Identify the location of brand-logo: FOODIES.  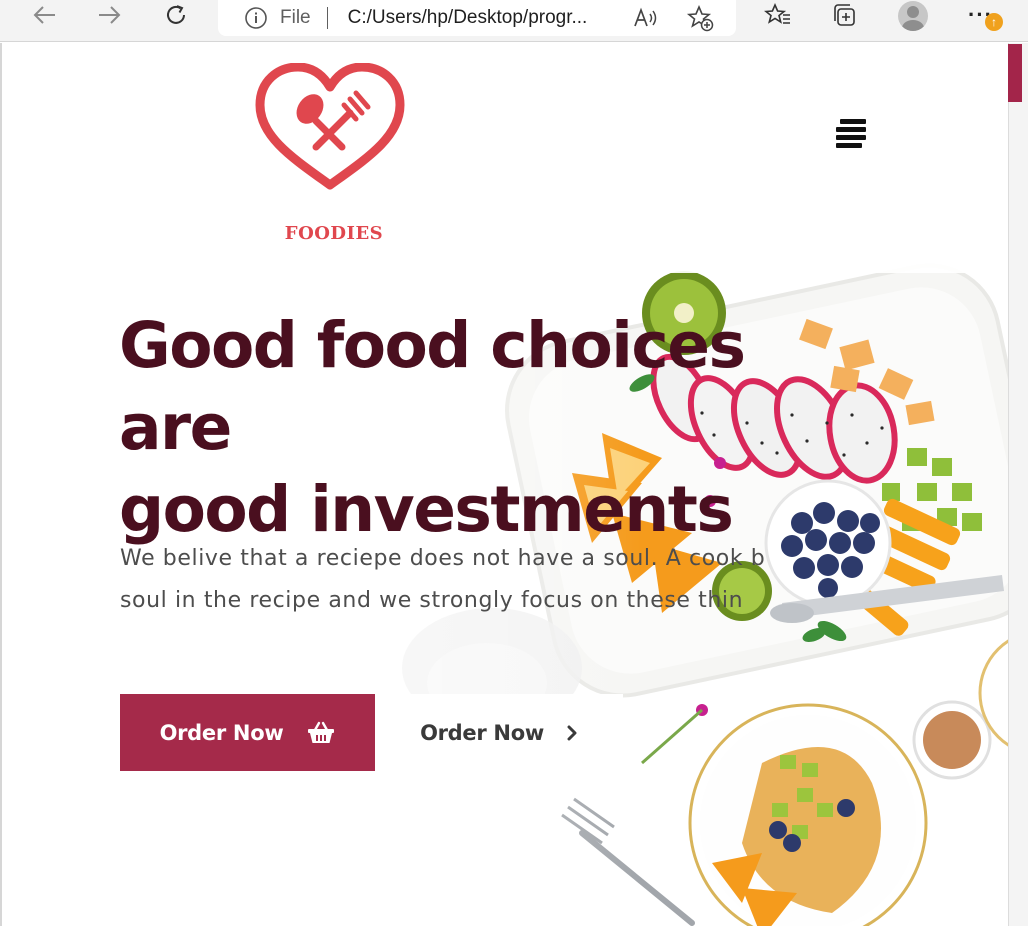
(330, 153).